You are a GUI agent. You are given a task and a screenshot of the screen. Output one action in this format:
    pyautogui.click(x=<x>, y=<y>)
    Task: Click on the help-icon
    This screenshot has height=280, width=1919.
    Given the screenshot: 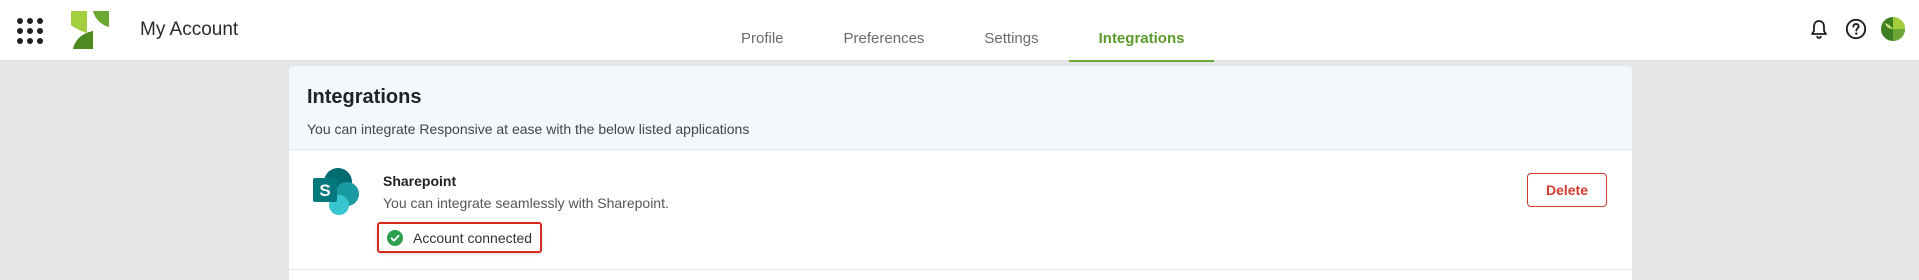 What is the action you would take?
    pyautogui.click(x=1856, y=29)
    